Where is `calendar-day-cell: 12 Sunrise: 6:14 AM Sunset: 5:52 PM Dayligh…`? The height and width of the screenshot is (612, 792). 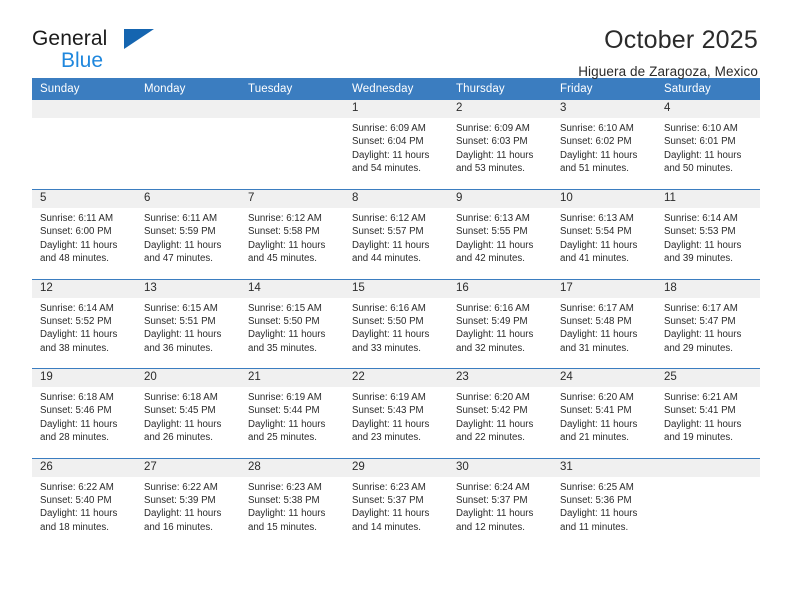
calendar-day-cell: 12 Sunrise: 6:14 AM Sunset: 5:52 PM Dayligh… is located at coordinates (84, 323).